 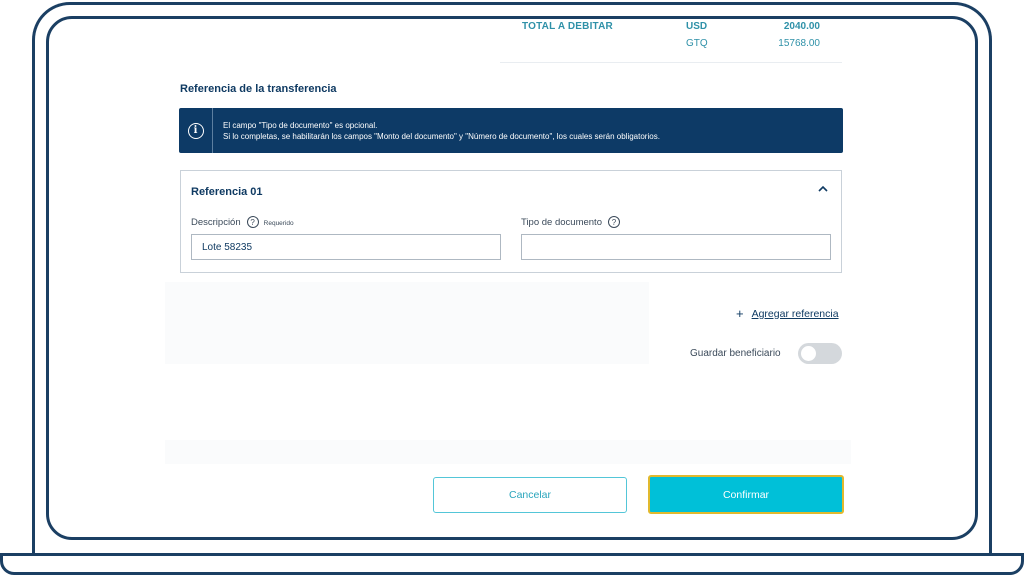 I want to click on reference-title: Referencia 01, so click(x=227, y=192).